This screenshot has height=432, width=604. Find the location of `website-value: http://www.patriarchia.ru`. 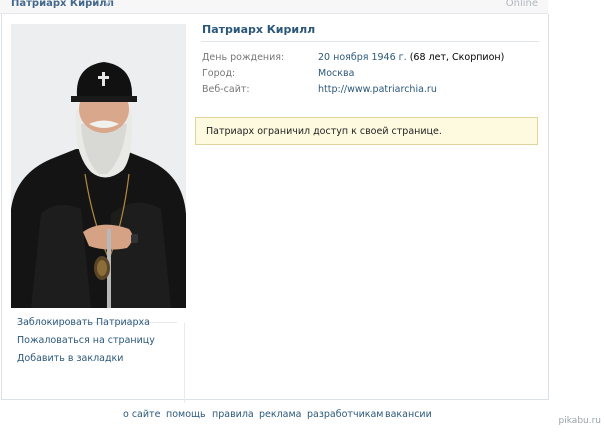

website-value: http://www.patriarchia.ru is located at coordinates (377, 89).